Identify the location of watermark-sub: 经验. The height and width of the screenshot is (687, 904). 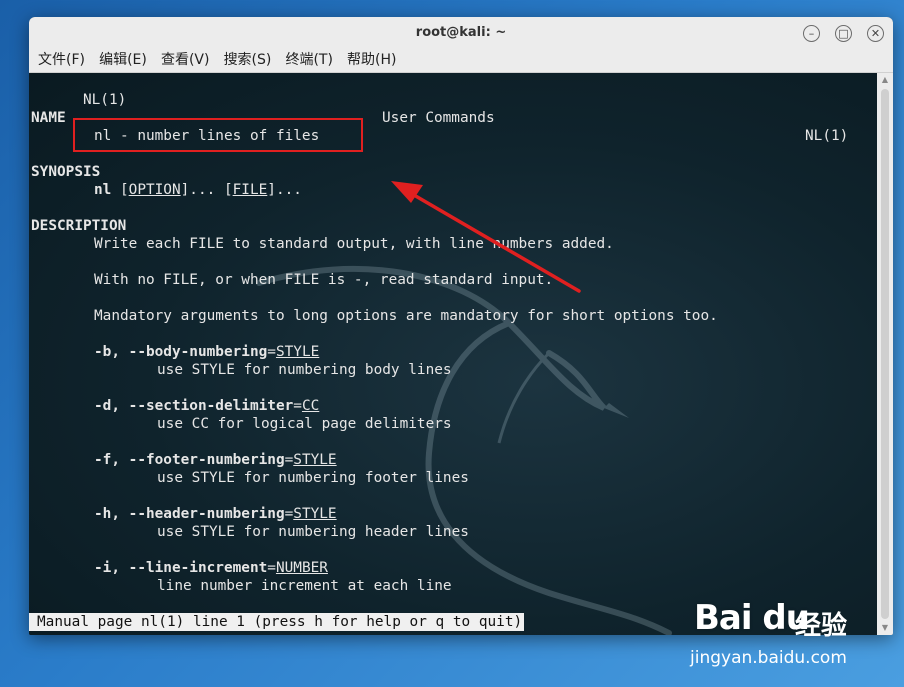
(821, 626).